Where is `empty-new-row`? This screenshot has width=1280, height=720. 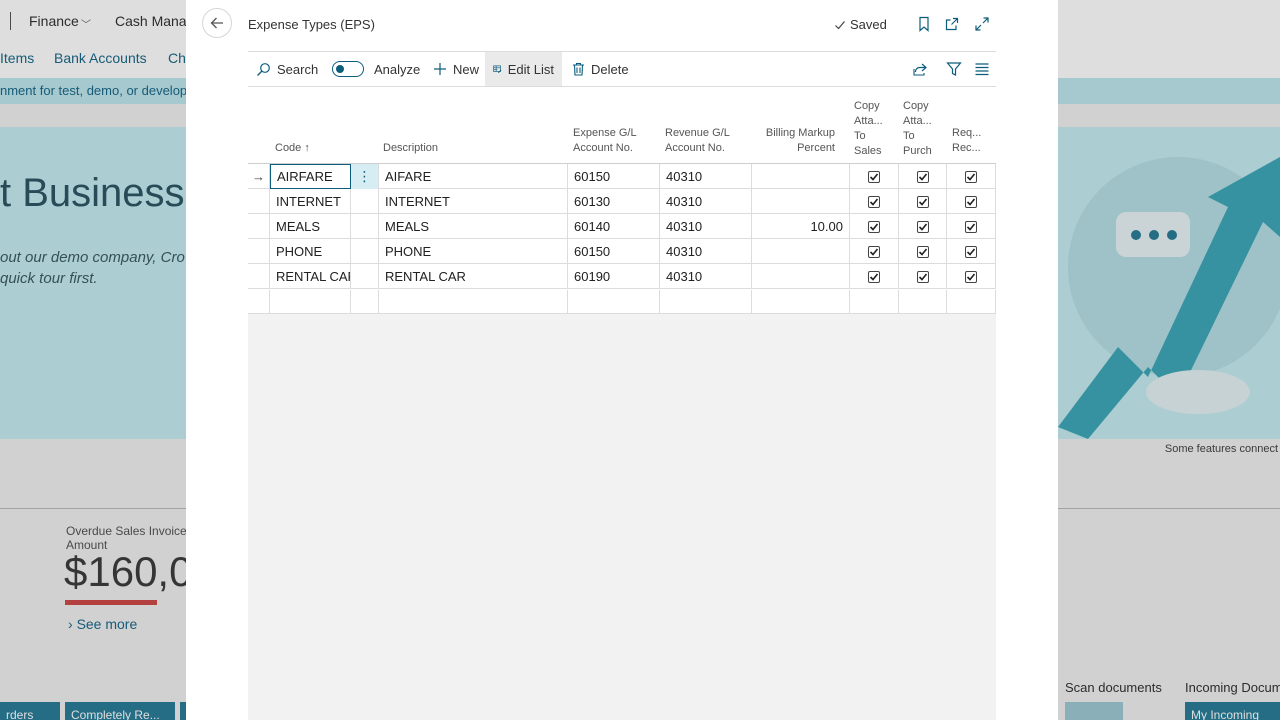 empty-new-row is located at coordinates (622, 302).